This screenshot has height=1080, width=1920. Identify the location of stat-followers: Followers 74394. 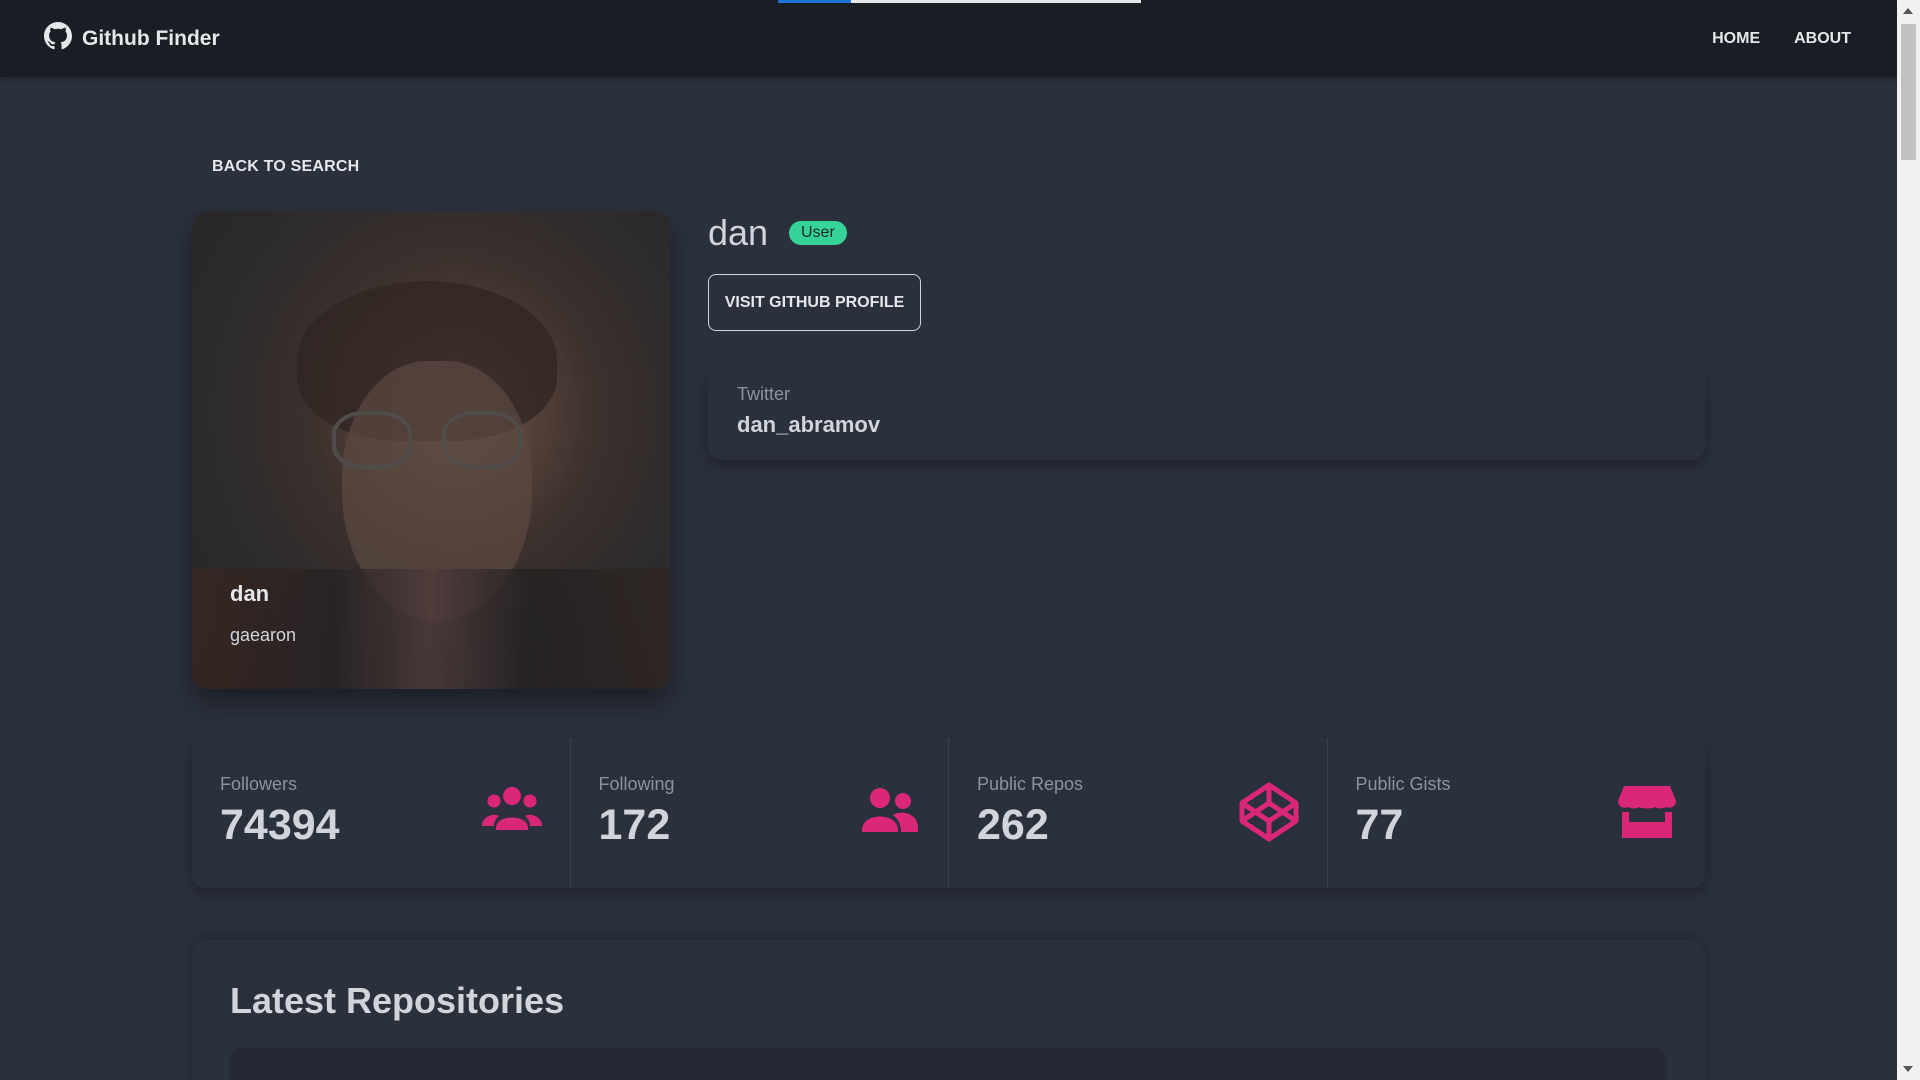
(381, 813).